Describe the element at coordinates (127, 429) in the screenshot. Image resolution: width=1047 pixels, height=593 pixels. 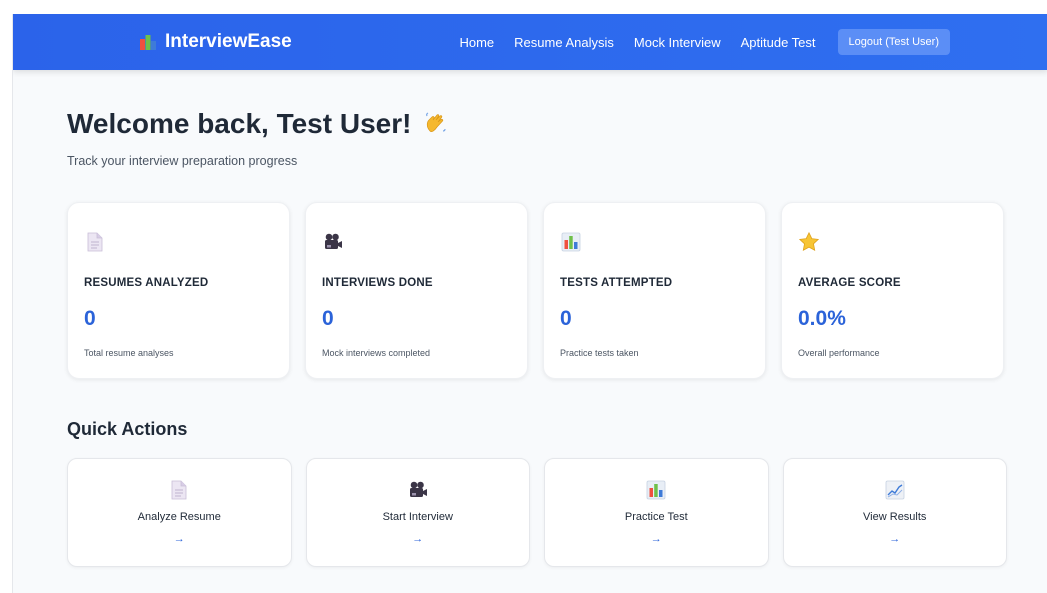
I see `quick-actions-title: Quick Actions` at that location.